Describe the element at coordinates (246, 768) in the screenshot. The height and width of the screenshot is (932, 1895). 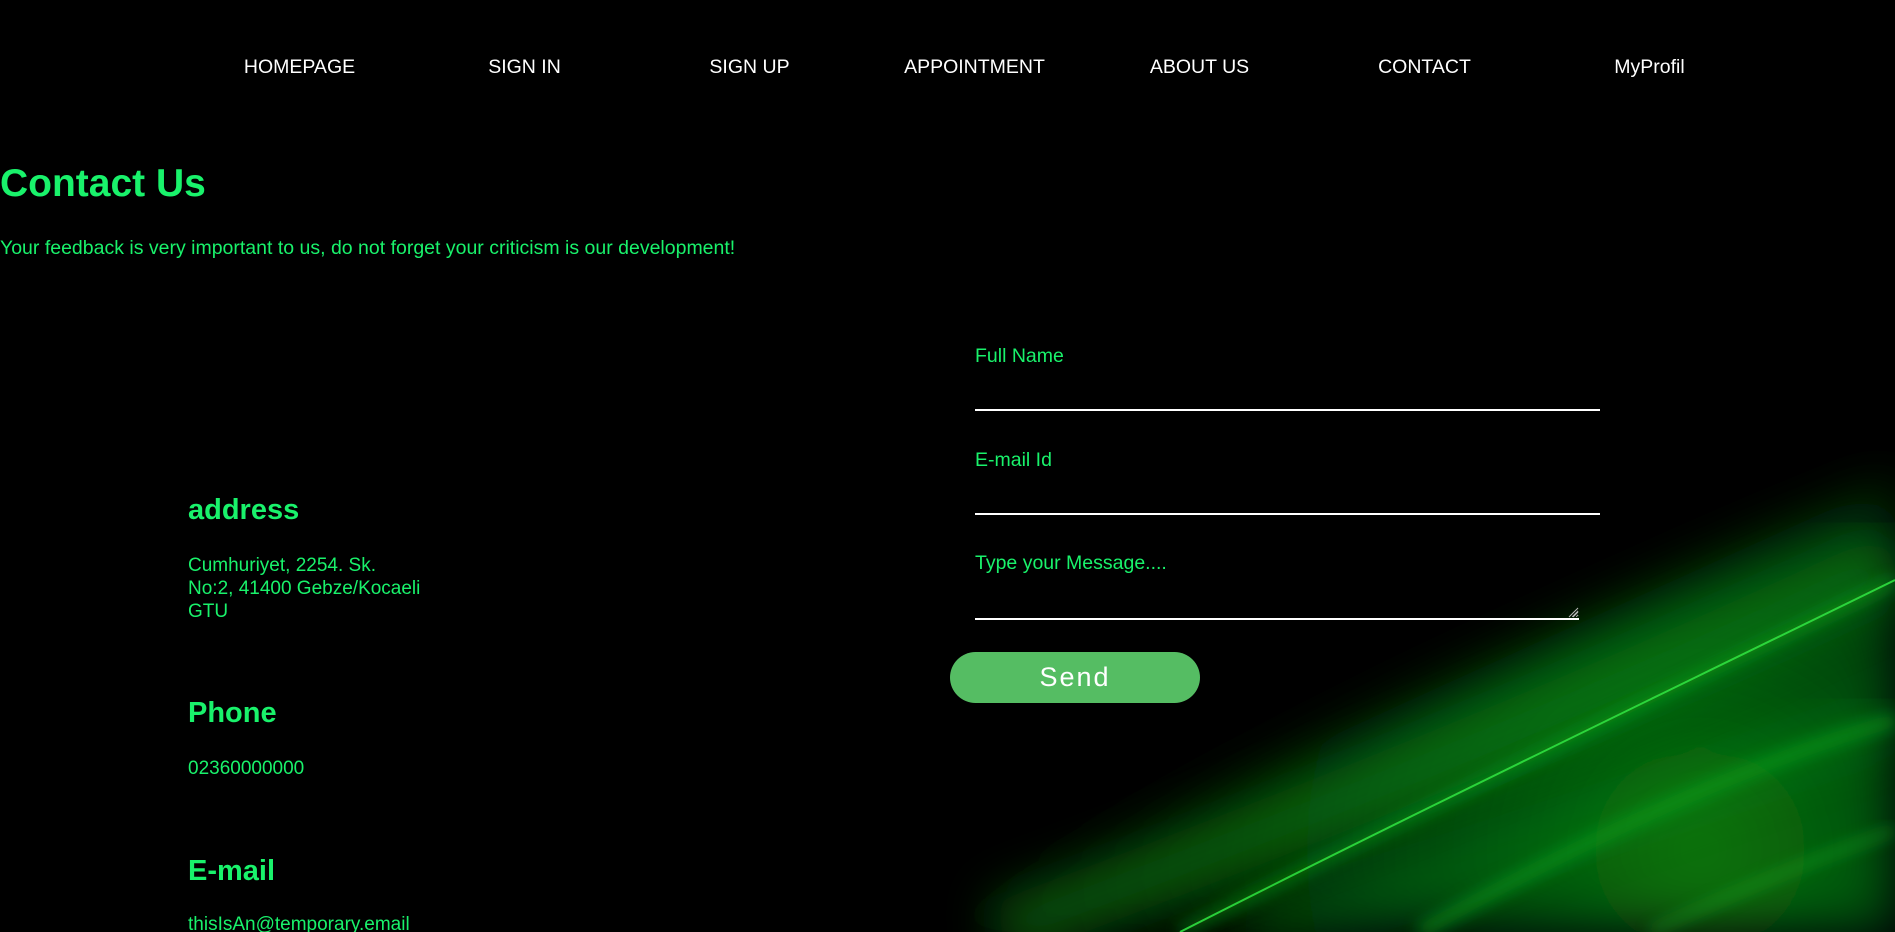
I see `phone-number: 02360000000` at that location.